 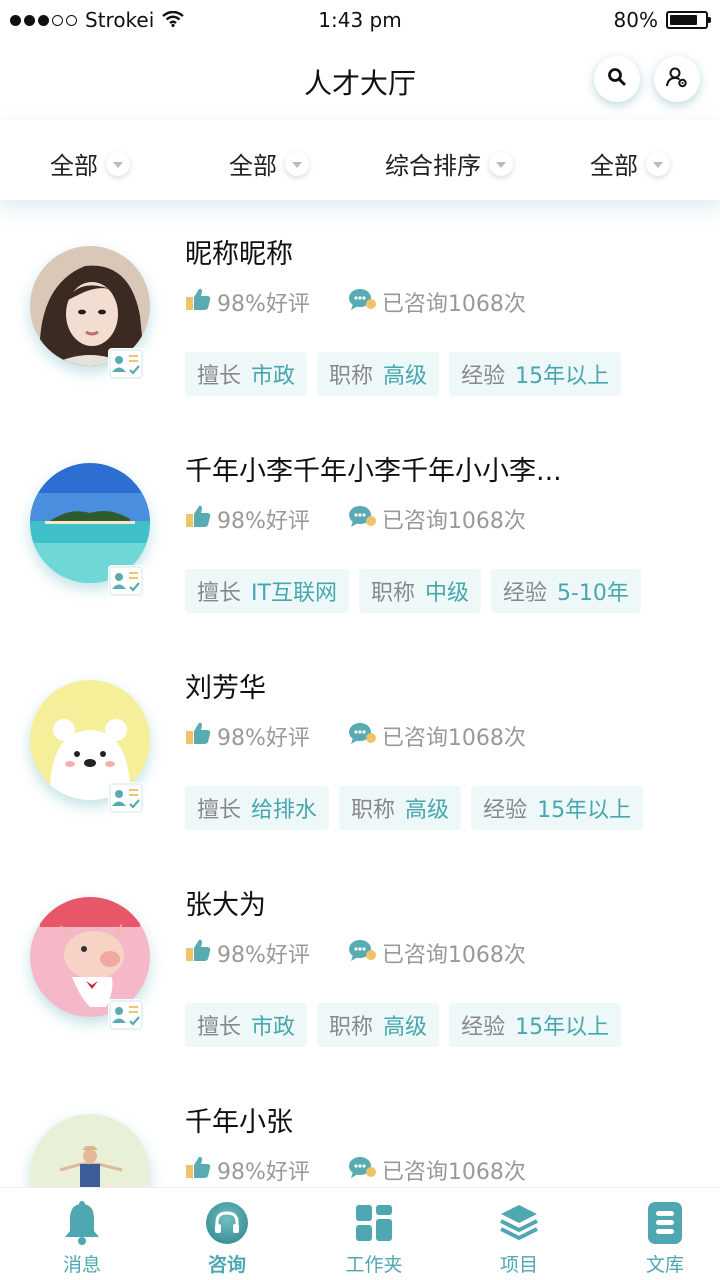 What do you see at coordinates (519, 1223) in the screenshot?
I see `layers-icon` at bounding box center [519, 1223].